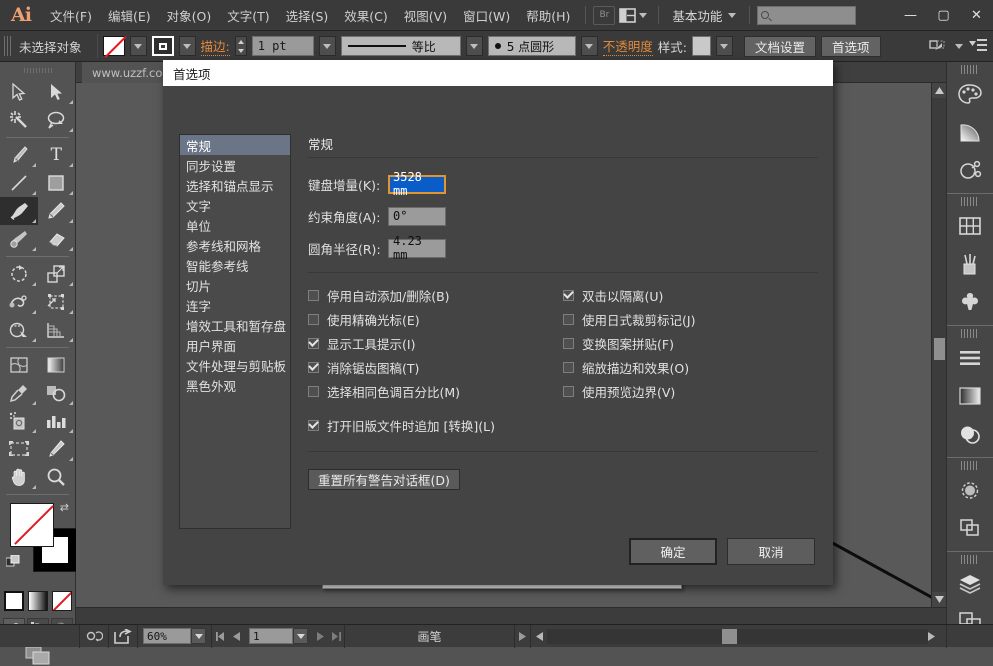 The height and width of the screenshot is (666, 993). What do you see at coordinates (738, 636) in the screenshot?
I see `horizontal-scrollbar` at bounding box center [738, 636].